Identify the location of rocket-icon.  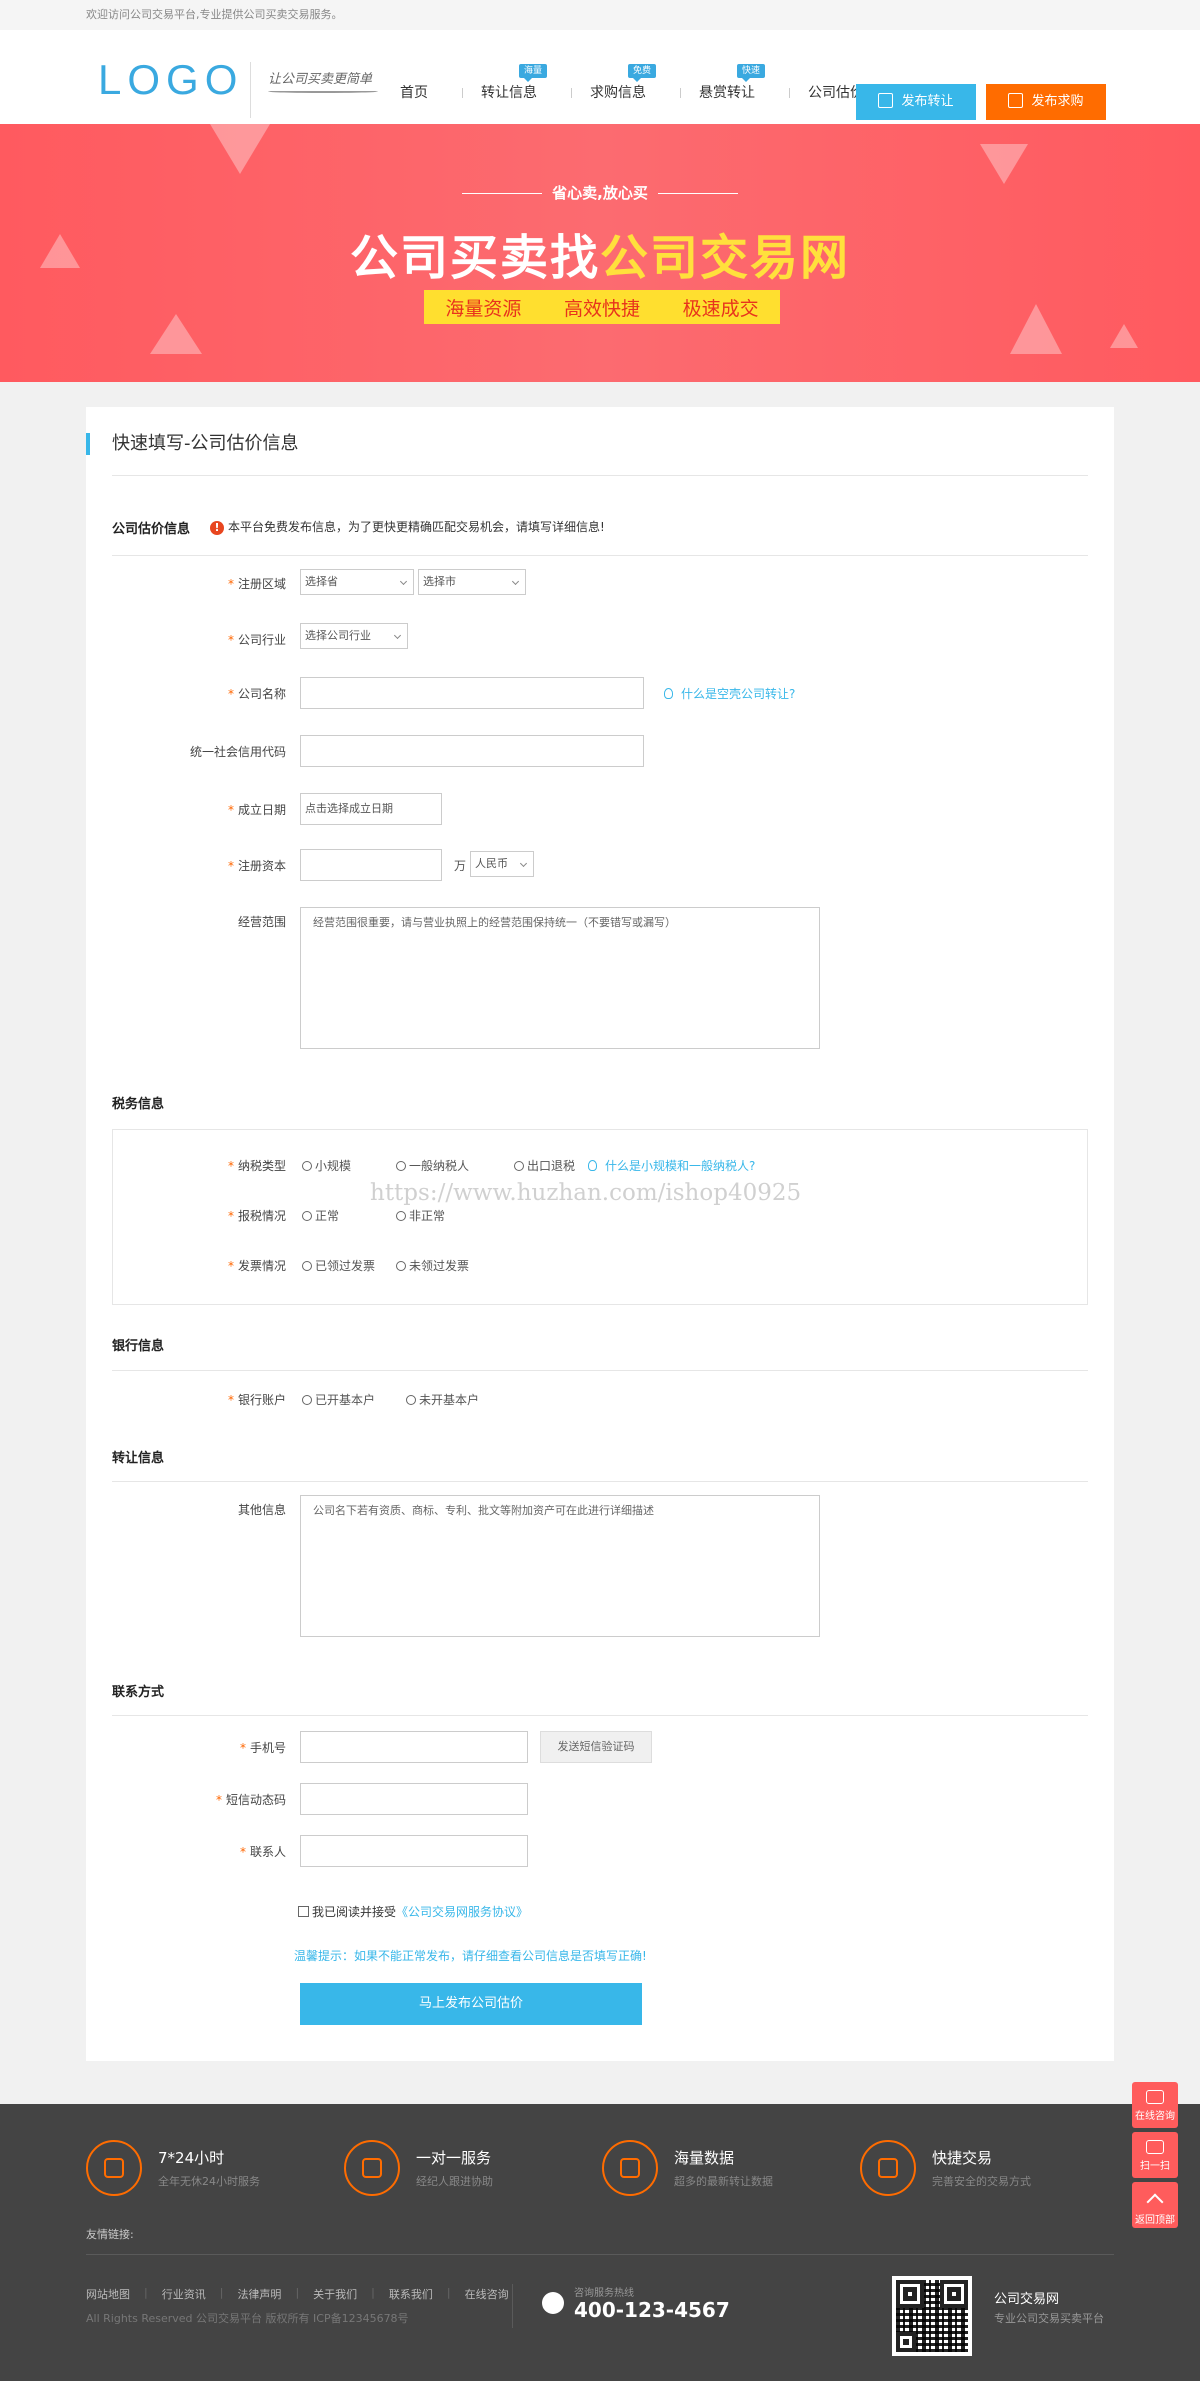
(888, 2168).